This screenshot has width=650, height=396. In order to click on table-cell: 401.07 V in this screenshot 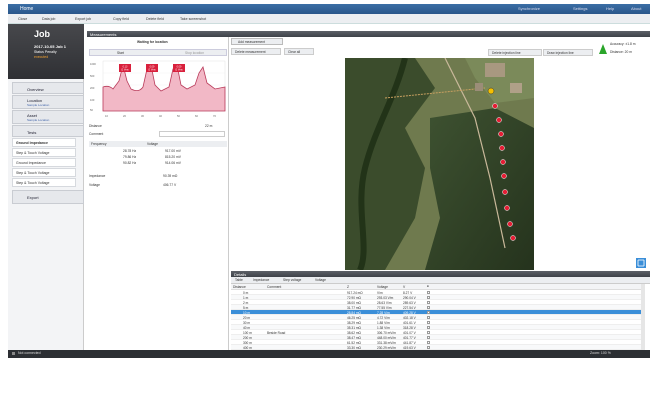, I will do `click(409, 332)`.